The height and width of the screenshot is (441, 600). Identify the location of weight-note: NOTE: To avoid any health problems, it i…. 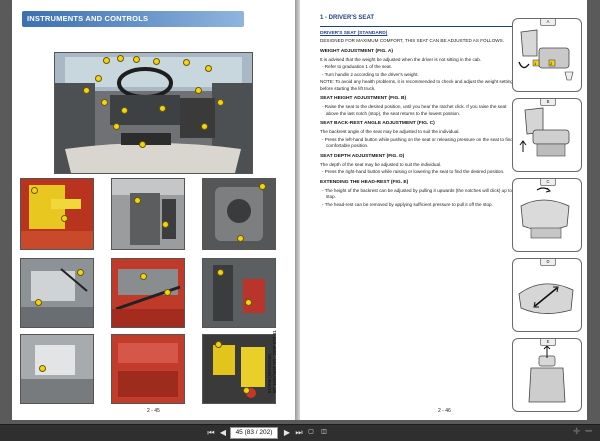
(416, 85).